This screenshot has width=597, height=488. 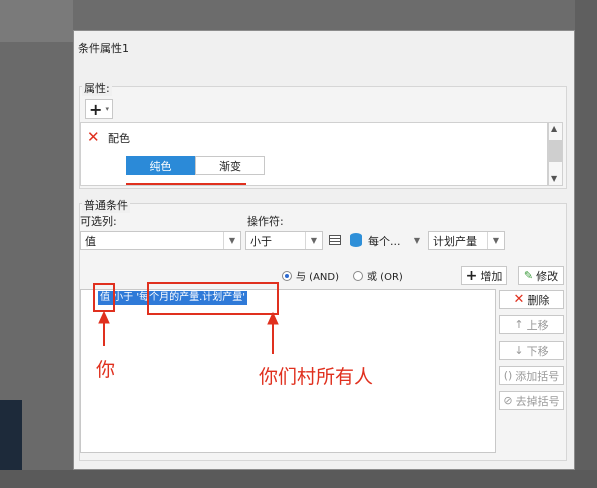 What do you see at coordinates (394, 240) in the screenshot?
I see `field-select: 每个... ▼` at bounding box center [394, 240].